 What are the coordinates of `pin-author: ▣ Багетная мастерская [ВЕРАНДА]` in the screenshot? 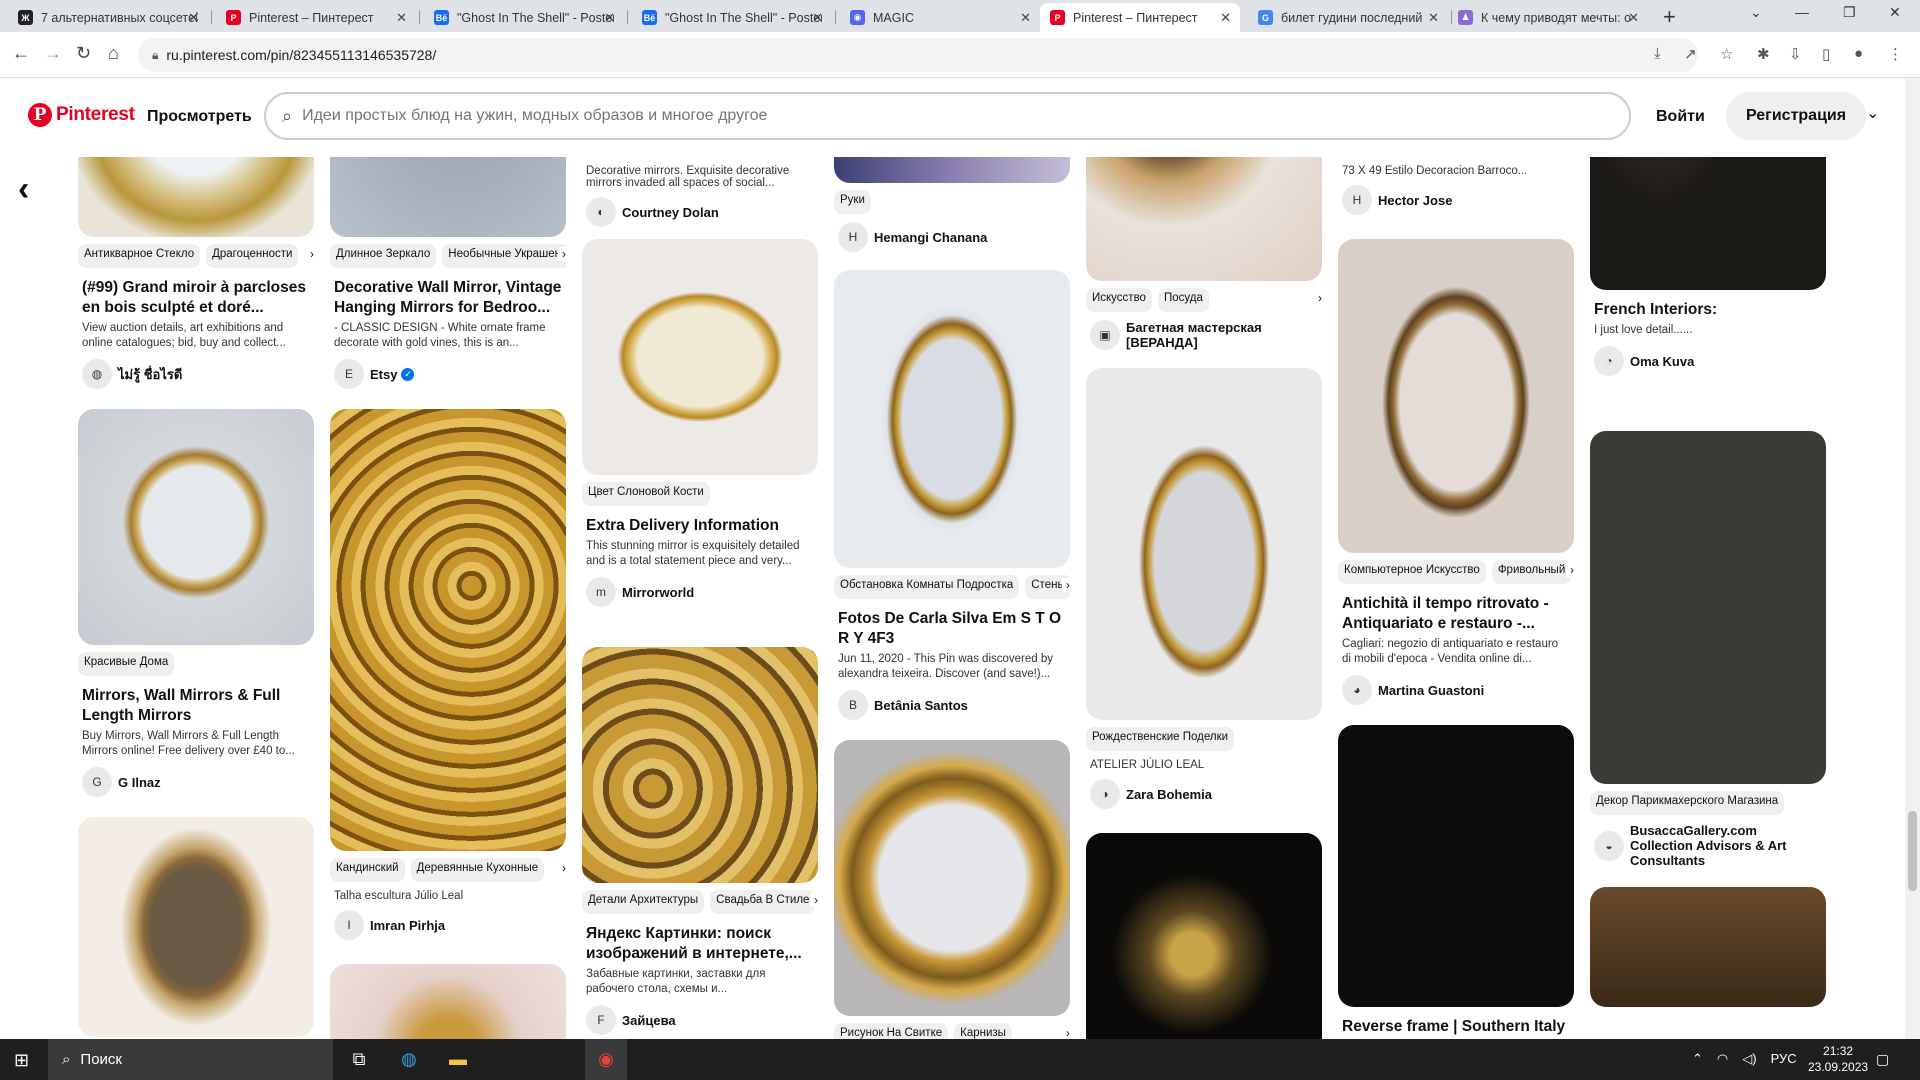 It's located at (1204, 335).